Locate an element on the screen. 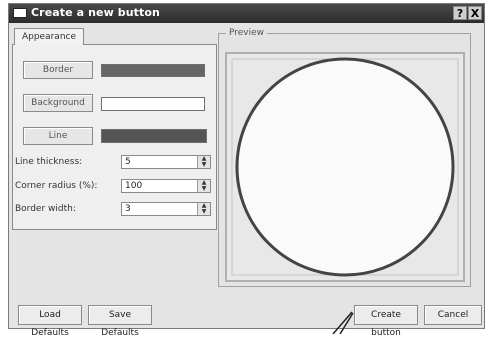  line-thickness-spinbox: 5 ▲ ▼ is located at coordinates (166, 162).